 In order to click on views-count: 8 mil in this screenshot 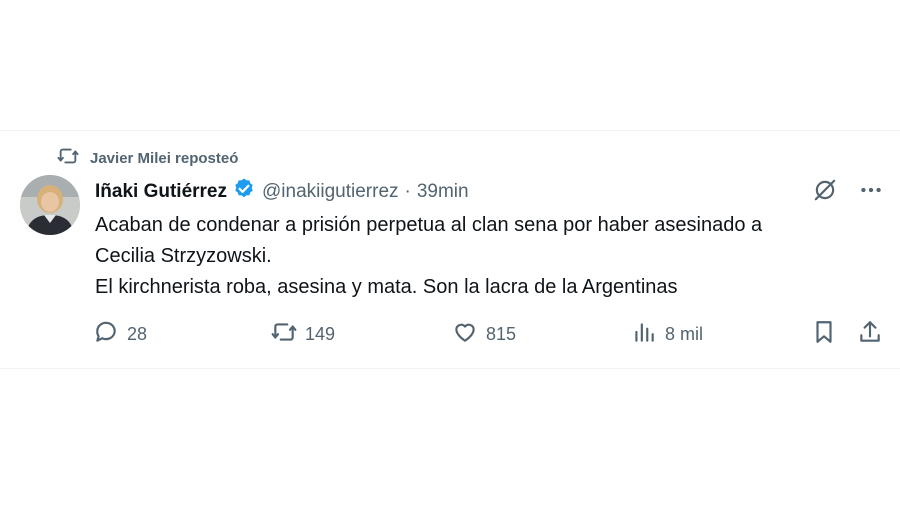, I will do `click(684, 334)`.